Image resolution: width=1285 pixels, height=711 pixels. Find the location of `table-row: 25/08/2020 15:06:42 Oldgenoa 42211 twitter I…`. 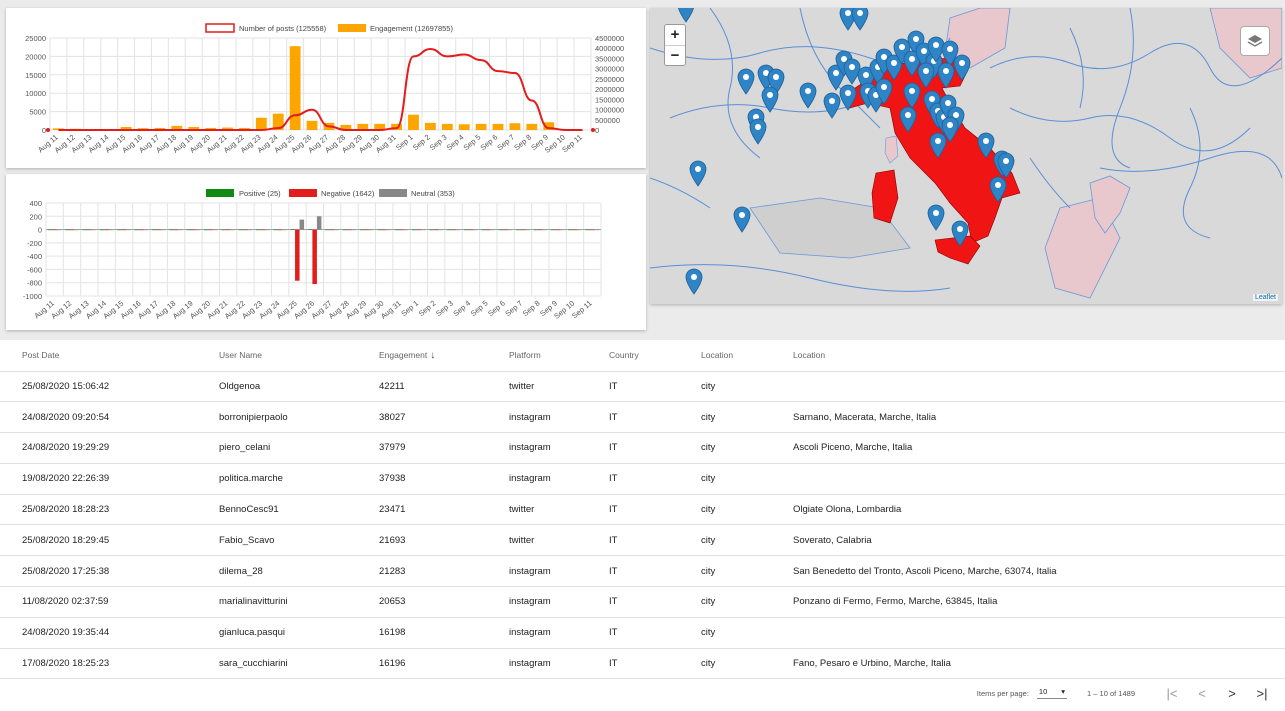

table-row: 25/08/2020 15:06:42 Oldgenoa 42211 twitter I… is located at coordinates (642, 387).